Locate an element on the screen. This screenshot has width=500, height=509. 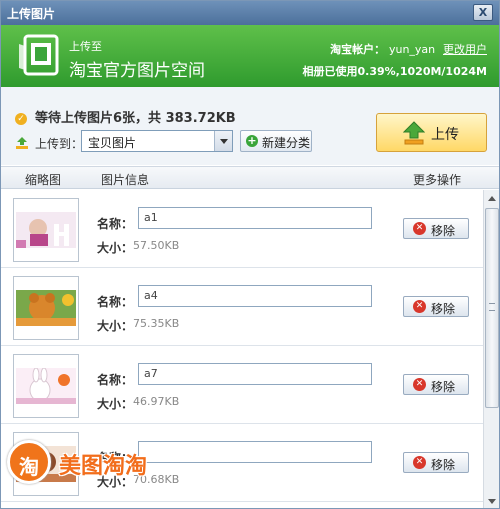
vertical-scrollbar is located at coordinates (491, 349).